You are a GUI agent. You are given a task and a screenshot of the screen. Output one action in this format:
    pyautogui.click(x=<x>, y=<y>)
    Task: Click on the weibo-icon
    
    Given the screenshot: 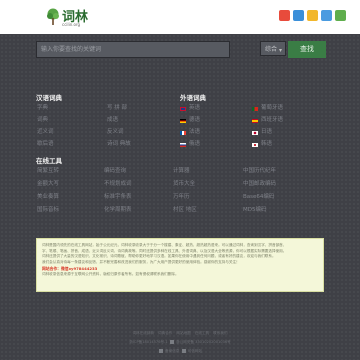 What is the action you would take?
    pyautogui.click(x=284, y=15)
    